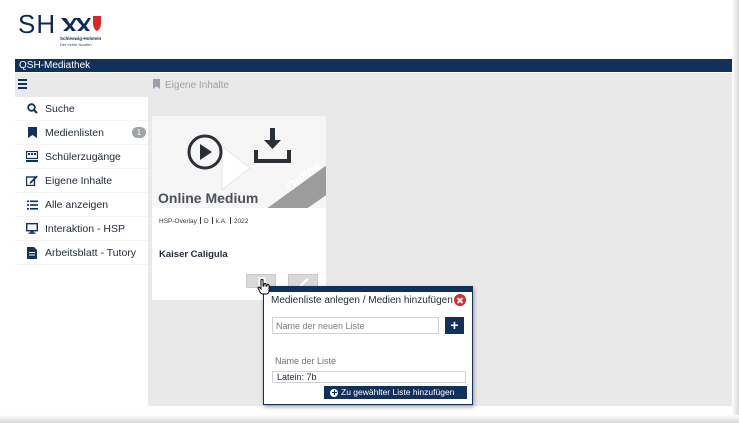  I want to click on list-select: Latein: 7b, so click(369, 377).